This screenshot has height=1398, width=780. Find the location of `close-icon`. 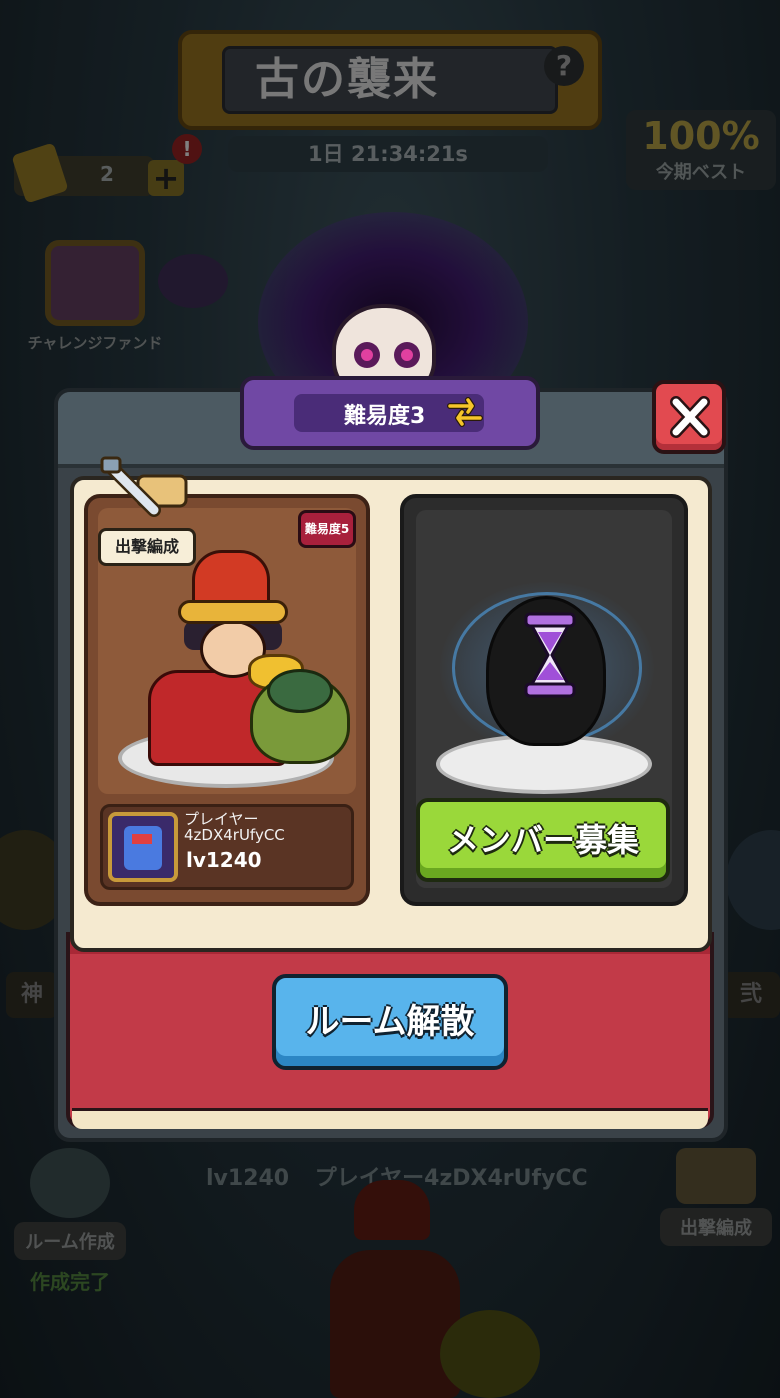

close-icon is located at coordinates (690, 417).